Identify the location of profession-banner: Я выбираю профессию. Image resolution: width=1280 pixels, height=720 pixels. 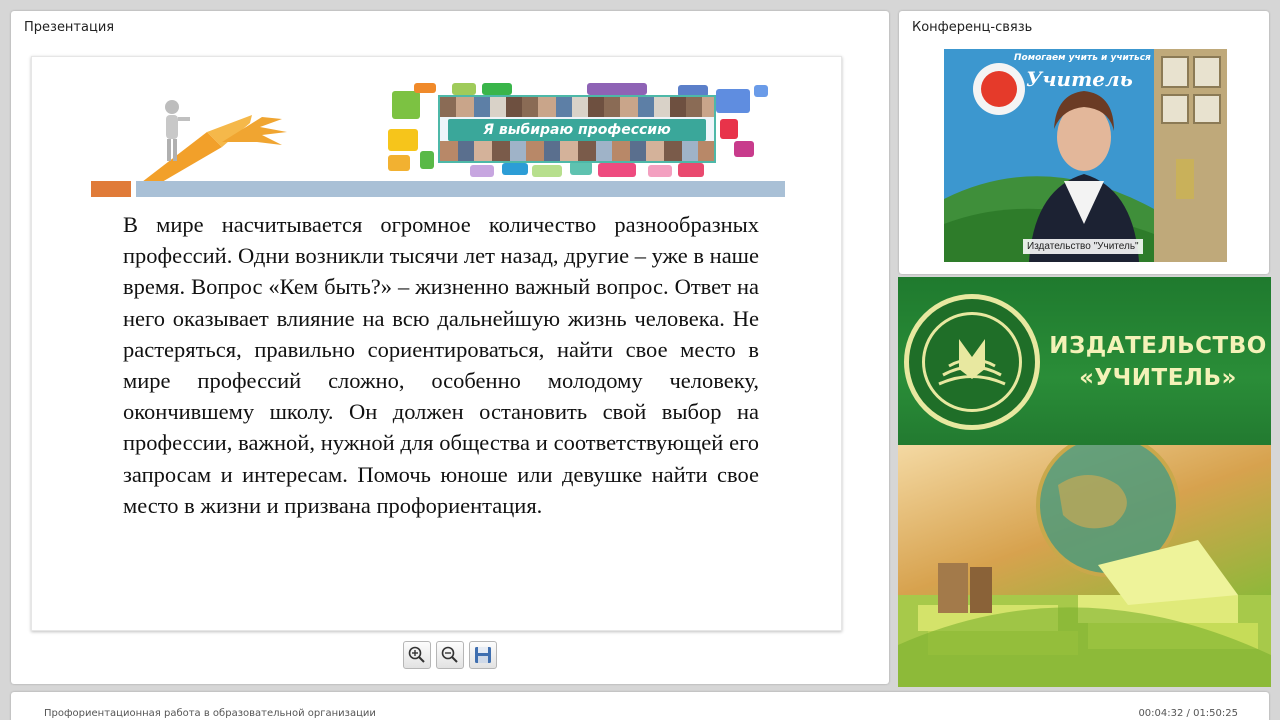
(577, 129).